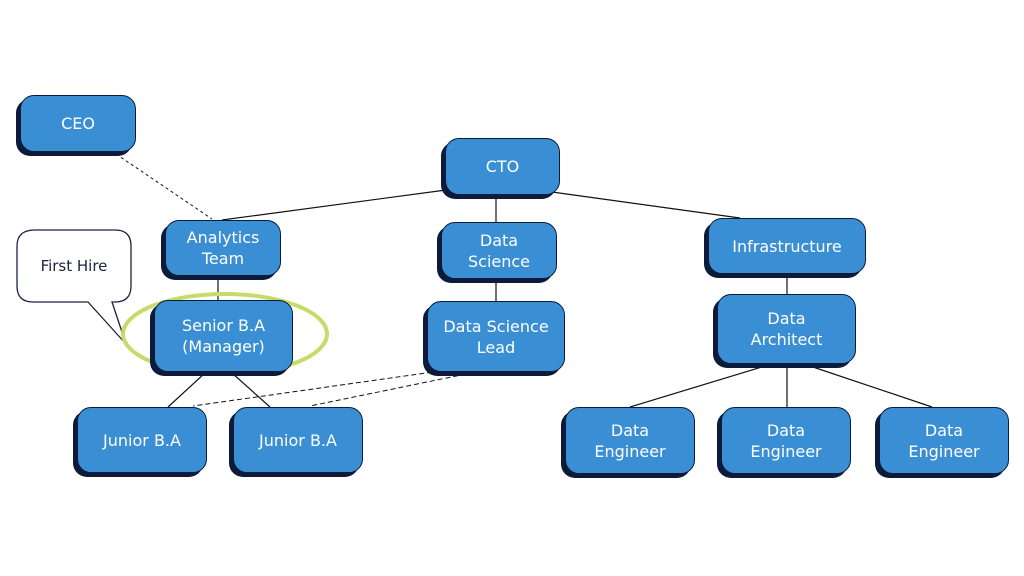 This screenshot has width=1024, height=576. I want to click on edge-ceo-analytics, so click(164, 186).